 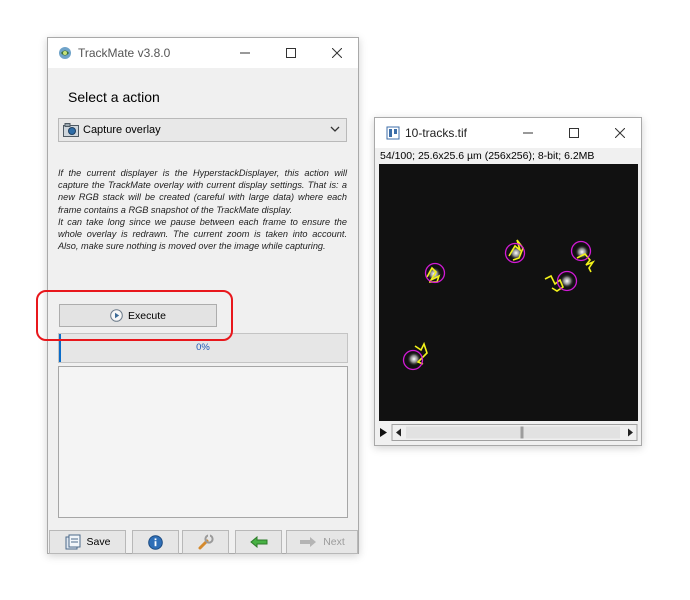 I want to click on scroll-thumb, so click(x=522, y=432).